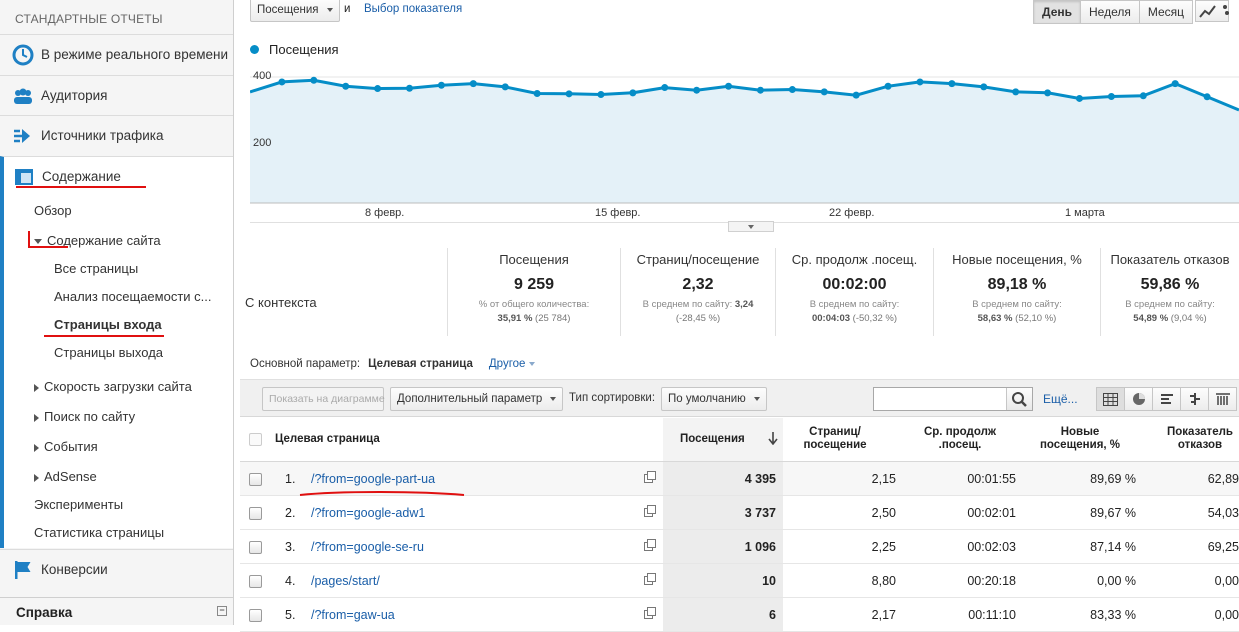  Describe the element at coordinates (367, 547) in the screenshot. I see `landing-page-link: /?from=google-se-ru` at that location.